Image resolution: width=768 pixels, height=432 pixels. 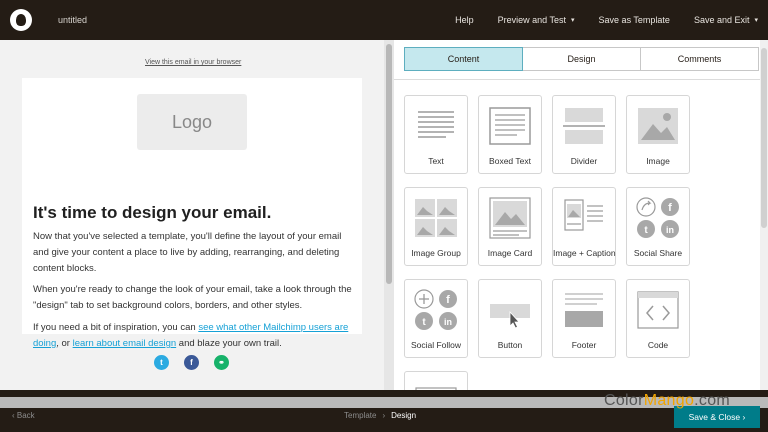 I want to click on boxed-text-icon, so click(x=510, y=126).